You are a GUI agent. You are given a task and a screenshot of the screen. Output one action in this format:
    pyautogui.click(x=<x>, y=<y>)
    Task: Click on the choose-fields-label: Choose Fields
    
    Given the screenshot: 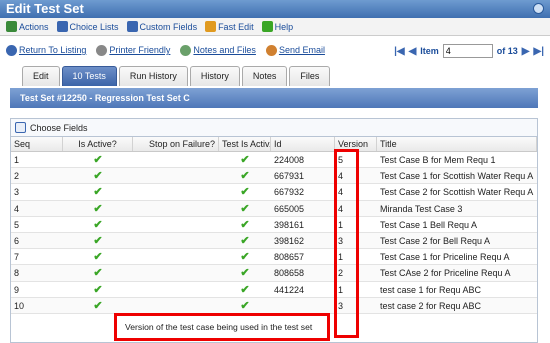 What is the action you would take?
    pyautogui.click(x=59, y=127)
    